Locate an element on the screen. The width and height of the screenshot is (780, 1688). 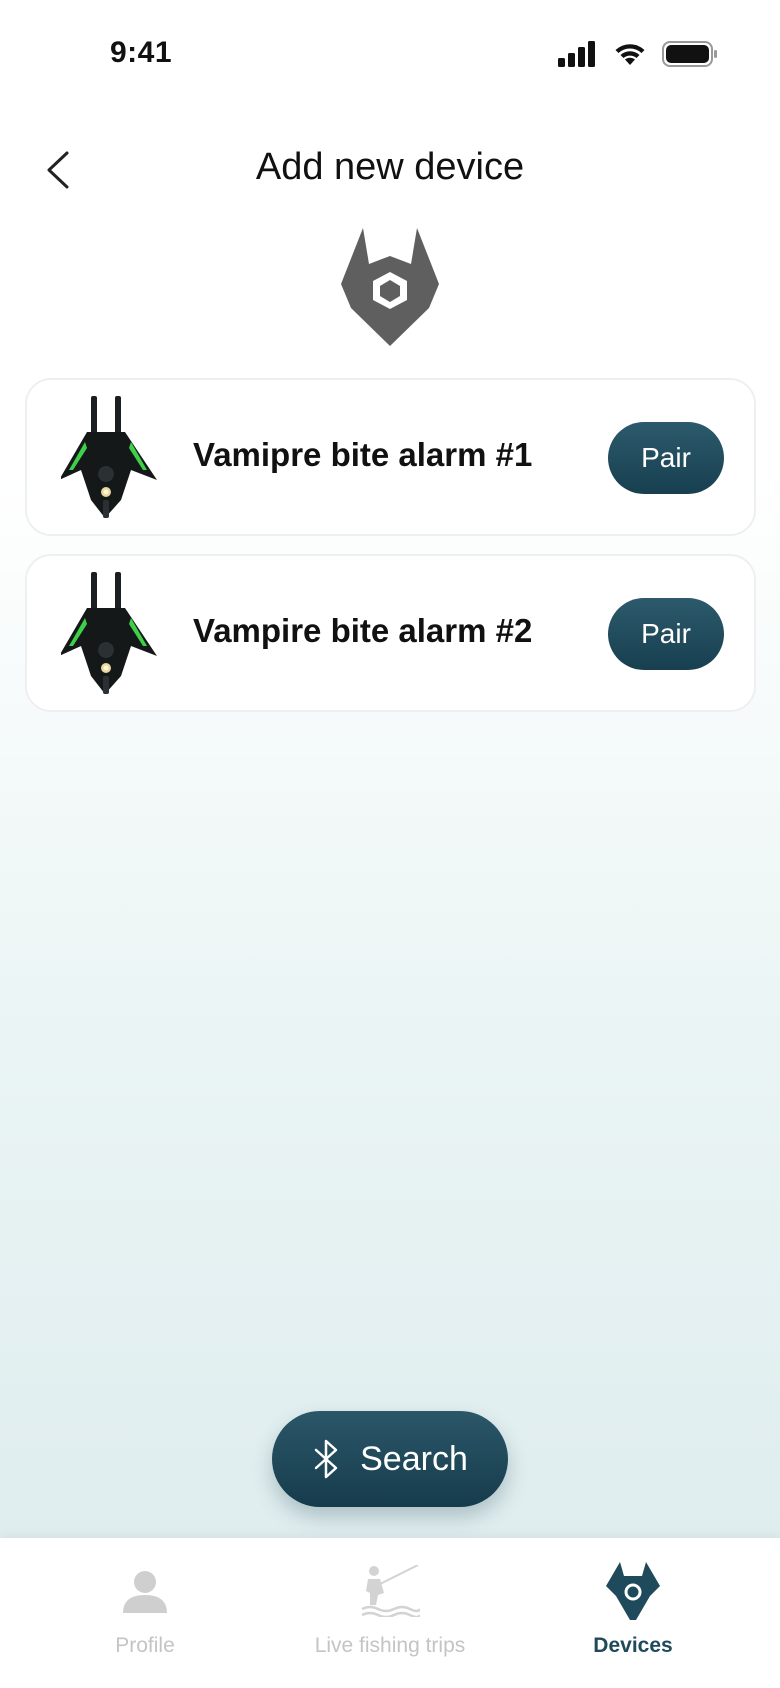
tab-bar: Profile Live fishing trips Devices is located at coordinates (390, 1613).